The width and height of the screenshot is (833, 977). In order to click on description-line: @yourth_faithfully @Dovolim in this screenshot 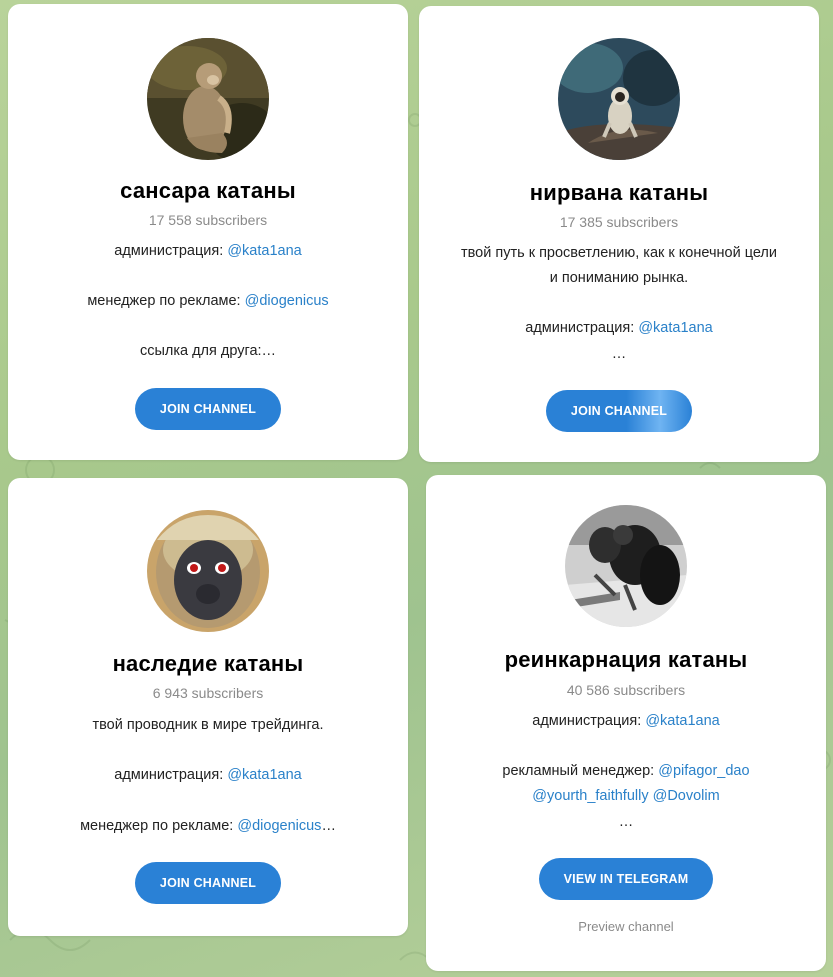, I will do `click(626, 796)`.